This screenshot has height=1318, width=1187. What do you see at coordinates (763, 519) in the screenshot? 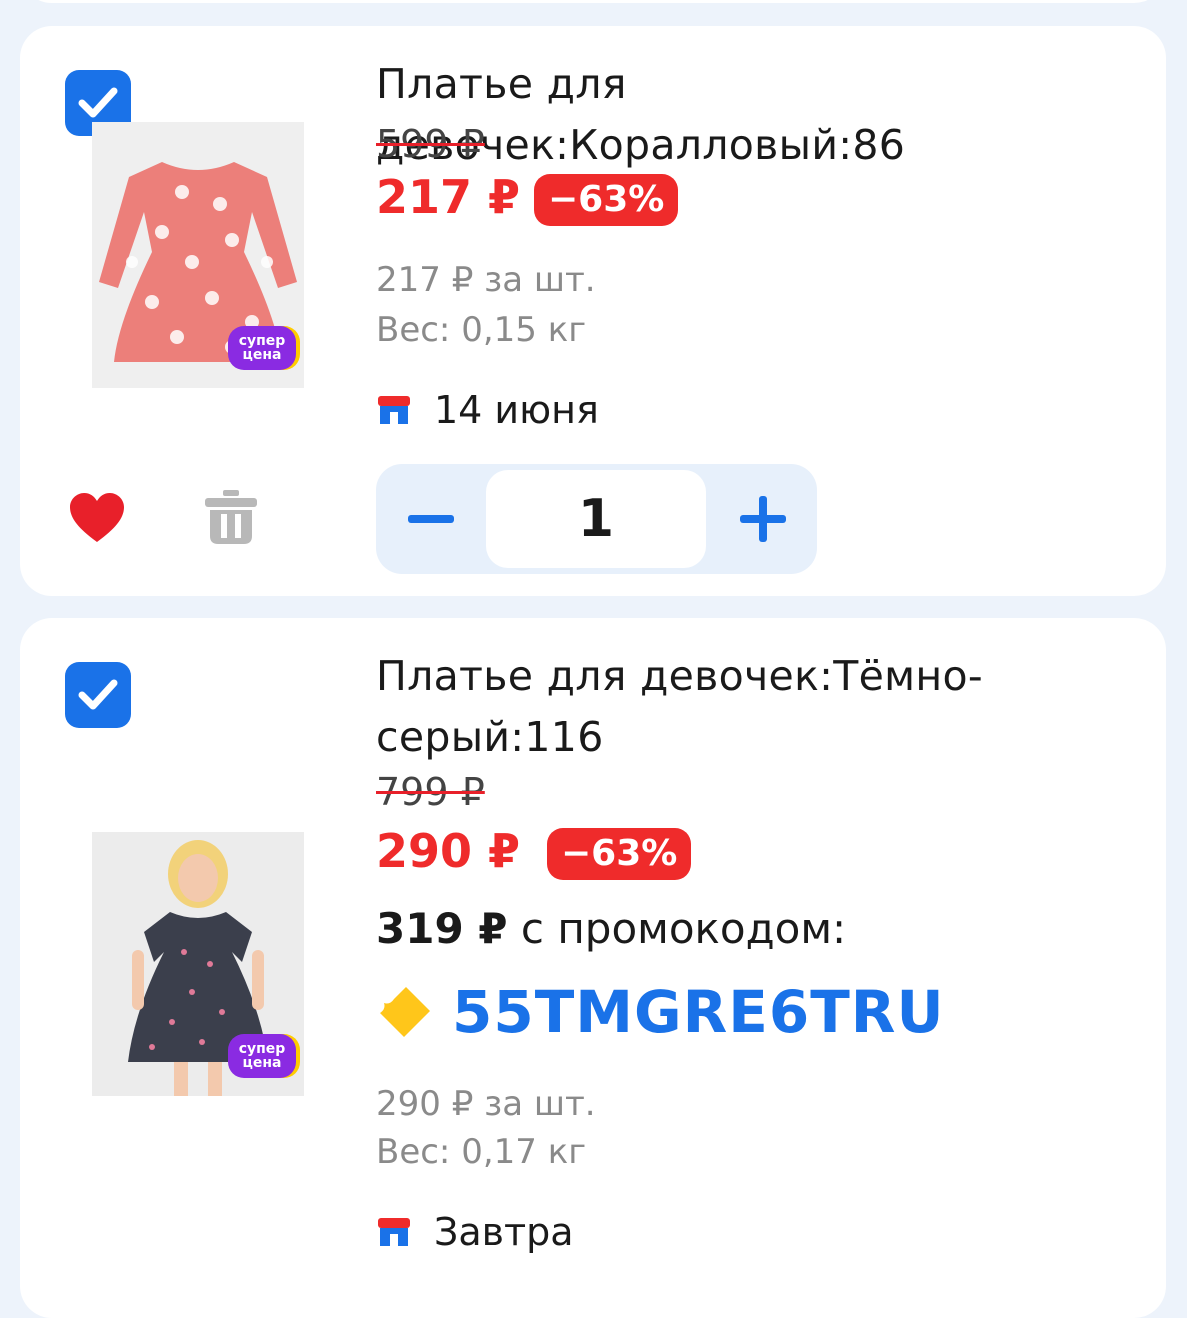
I see `plus-icon` at bounding box center [763, 519].